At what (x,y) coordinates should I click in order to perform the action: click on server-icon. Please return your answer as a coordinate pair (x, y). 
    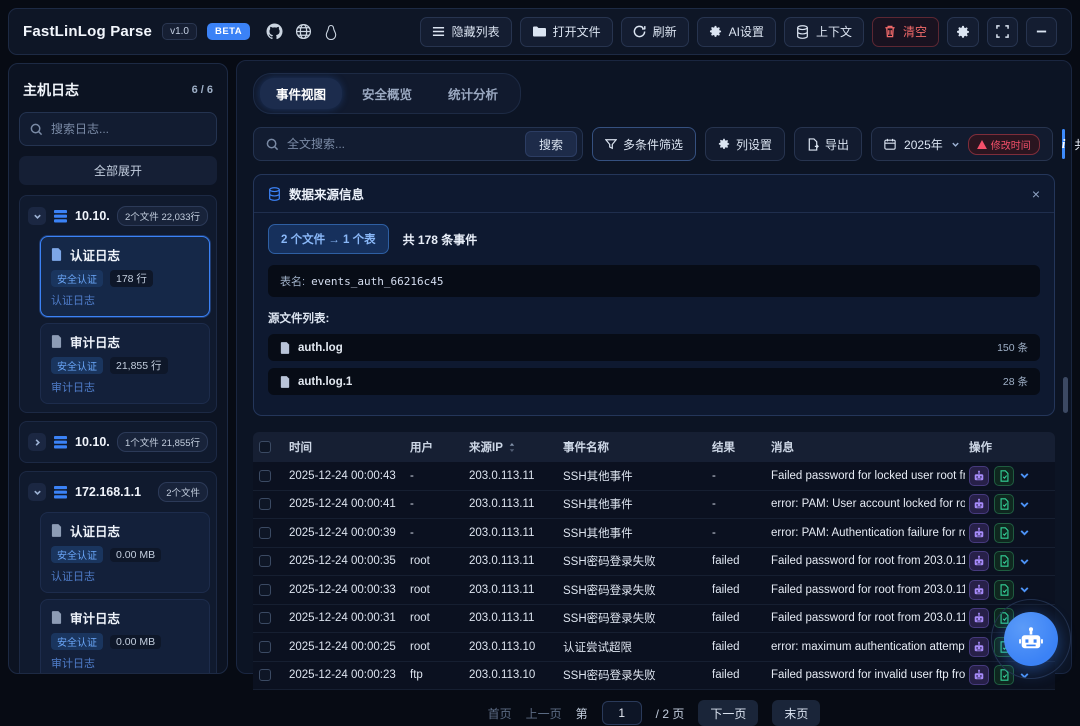
    Looking at the image, I should click on (60, 216).